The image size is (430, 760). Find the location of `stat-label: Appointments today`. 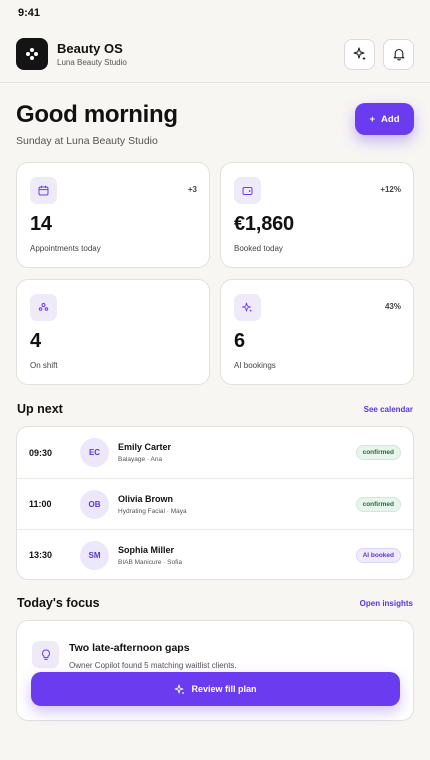

stat-label: Appointments today is located at coordinates (65, 248).